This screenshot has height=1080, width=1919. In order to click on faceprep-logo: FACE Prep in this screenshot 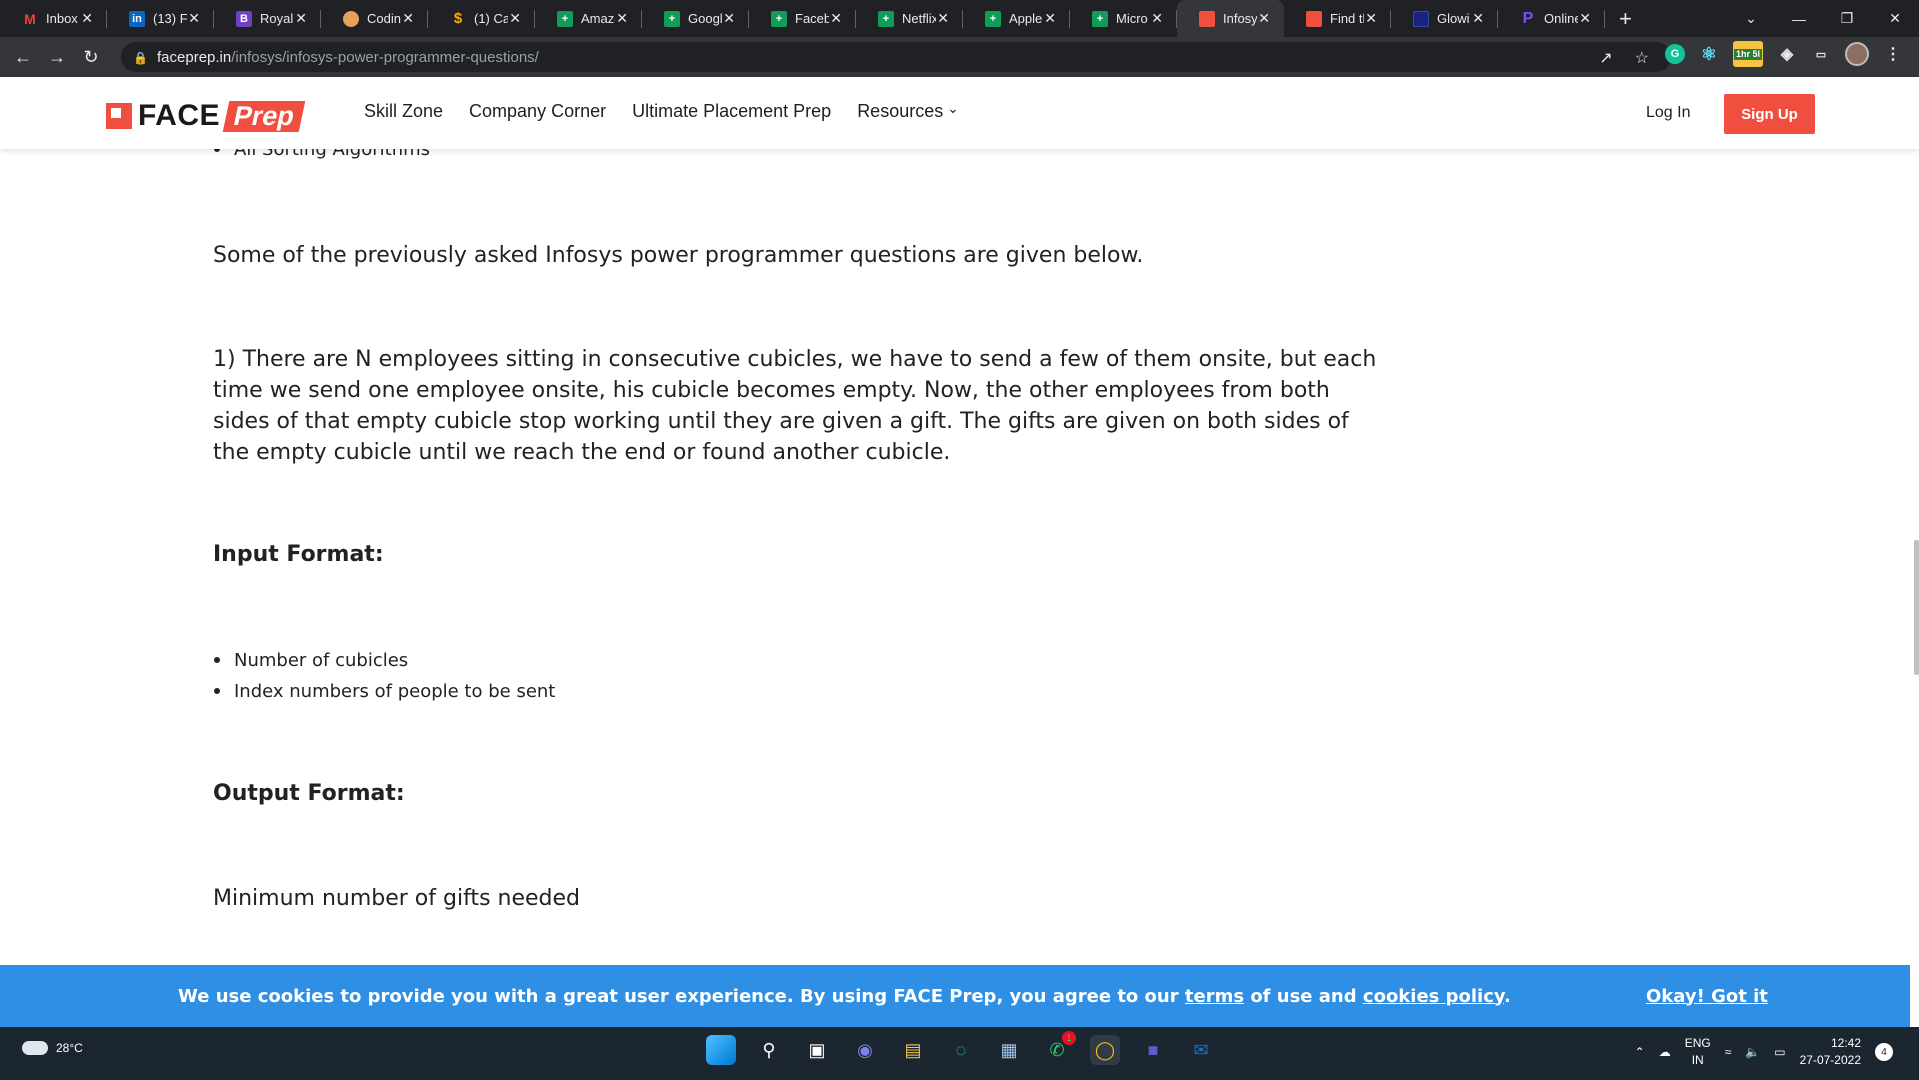, I will do `click(206, 116)`.